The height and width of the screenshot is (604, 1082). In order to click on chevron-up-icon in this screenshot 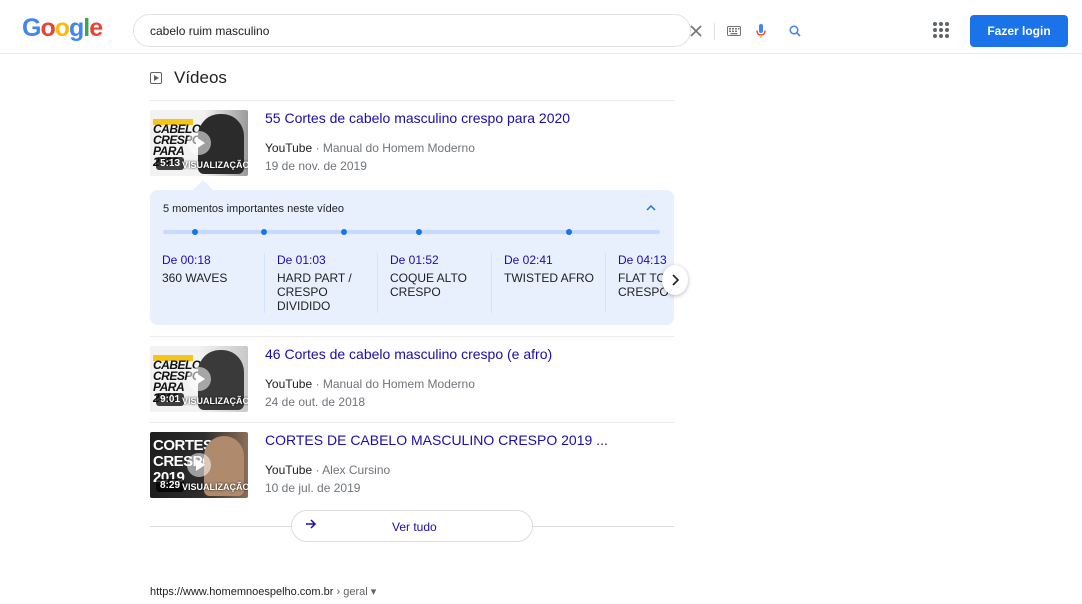, I will do `click(651, 208)`.